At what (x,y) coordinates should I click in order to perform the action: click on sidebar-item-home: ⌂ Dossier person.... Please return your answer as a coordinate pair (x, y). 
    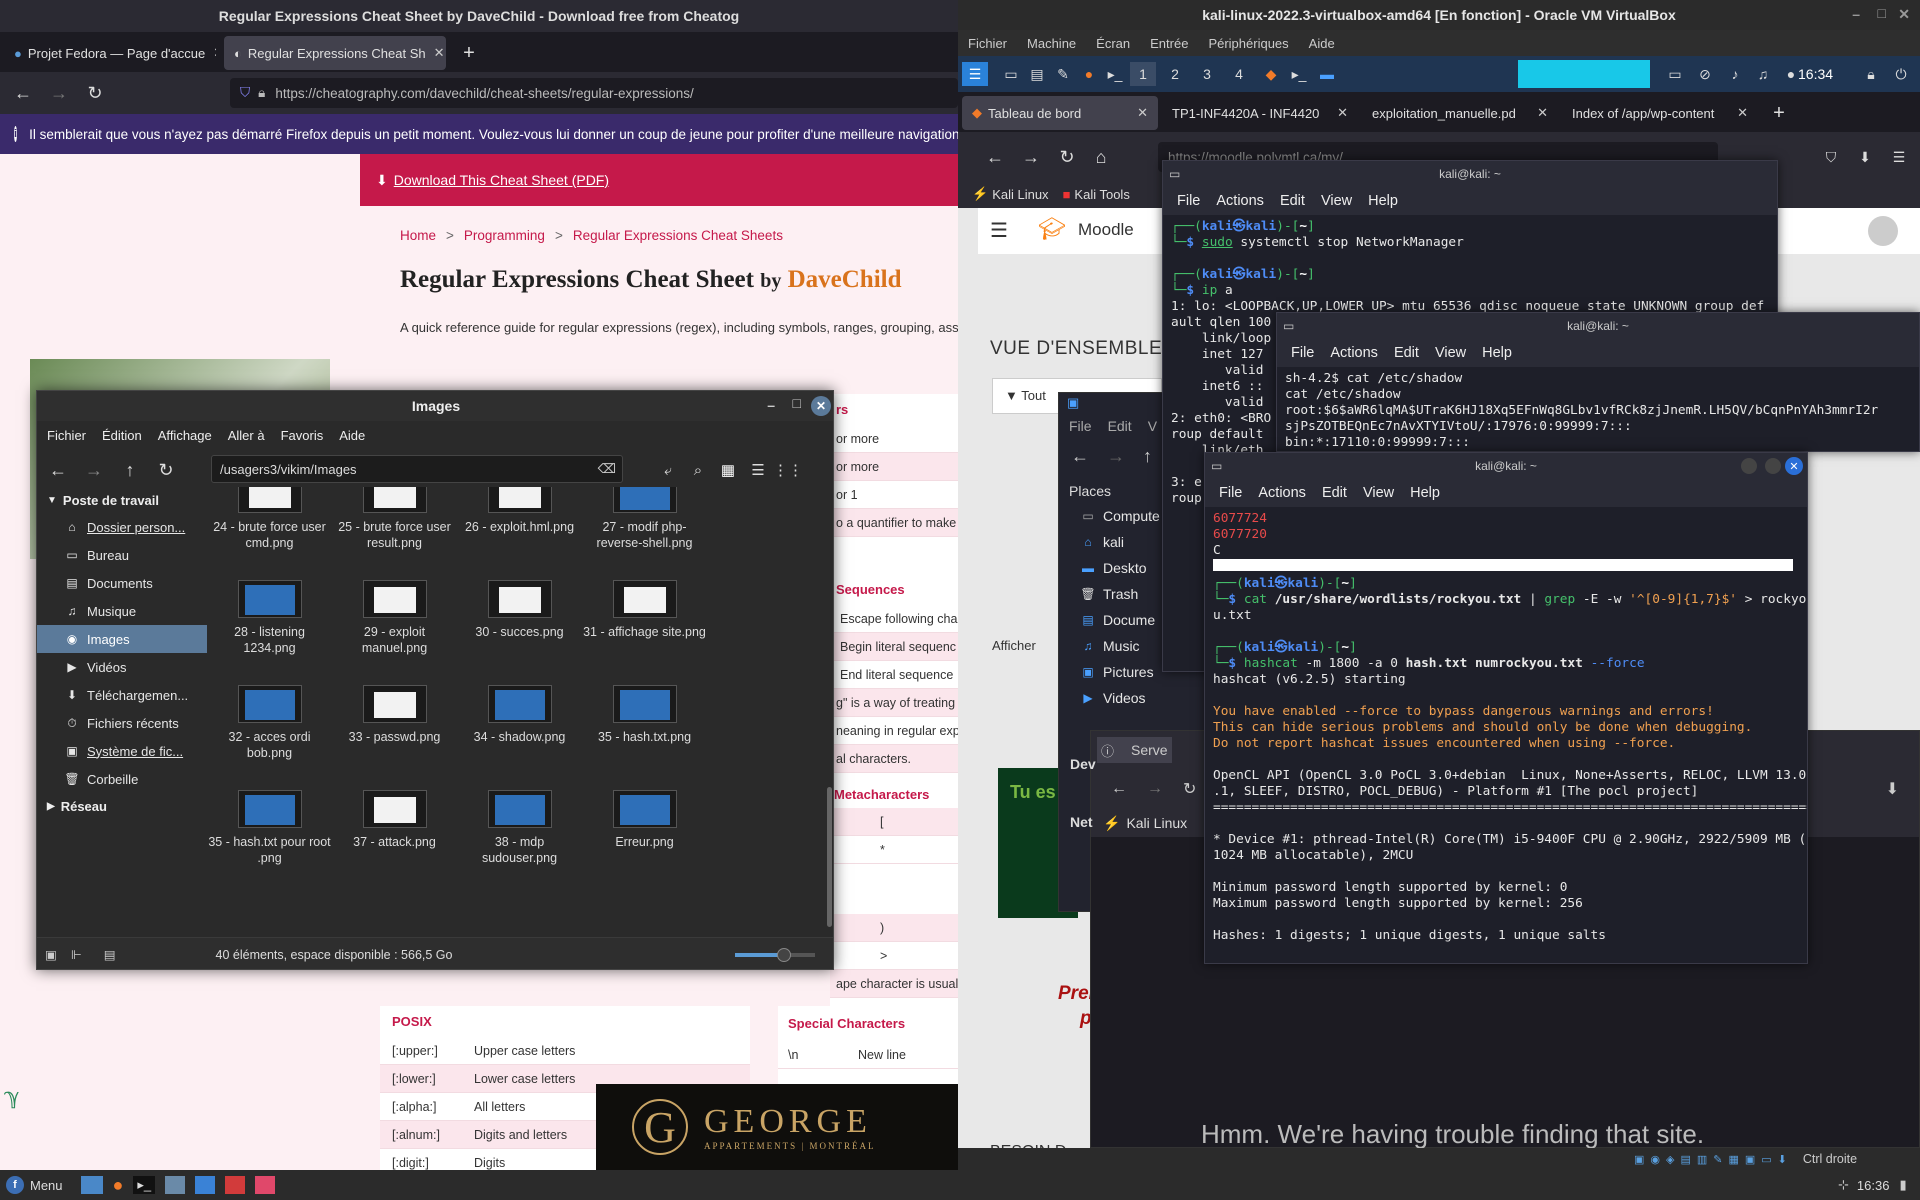
    Looking at the image, I should click on (122, 527).